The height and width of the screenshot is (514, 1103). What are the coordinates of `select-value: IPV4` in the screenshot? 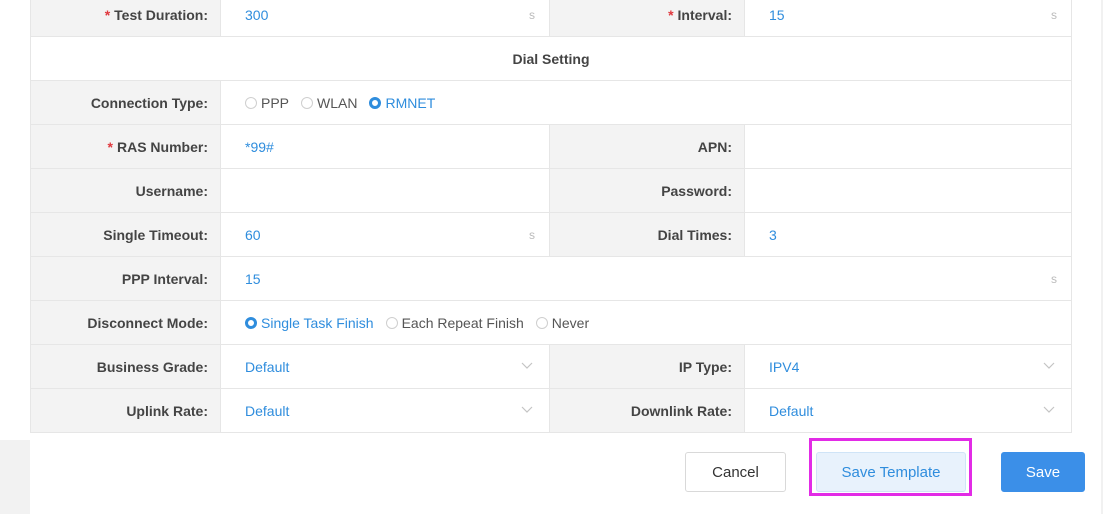 It's located at (784, 366).